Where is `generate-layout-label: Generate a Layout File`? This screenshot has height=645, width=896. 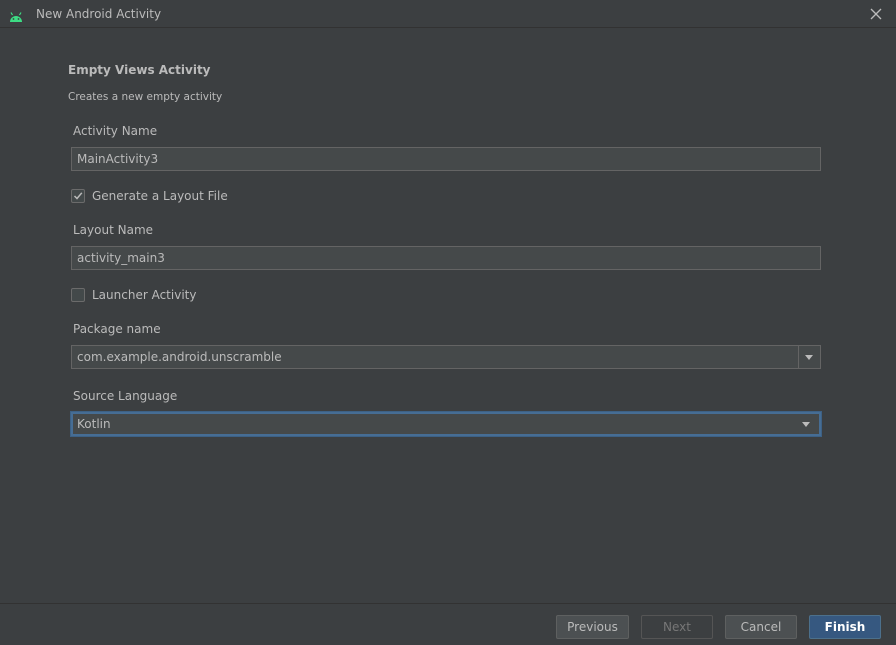 generate-layout-label: Generate a Layout File is located at coordinates (160, 196).